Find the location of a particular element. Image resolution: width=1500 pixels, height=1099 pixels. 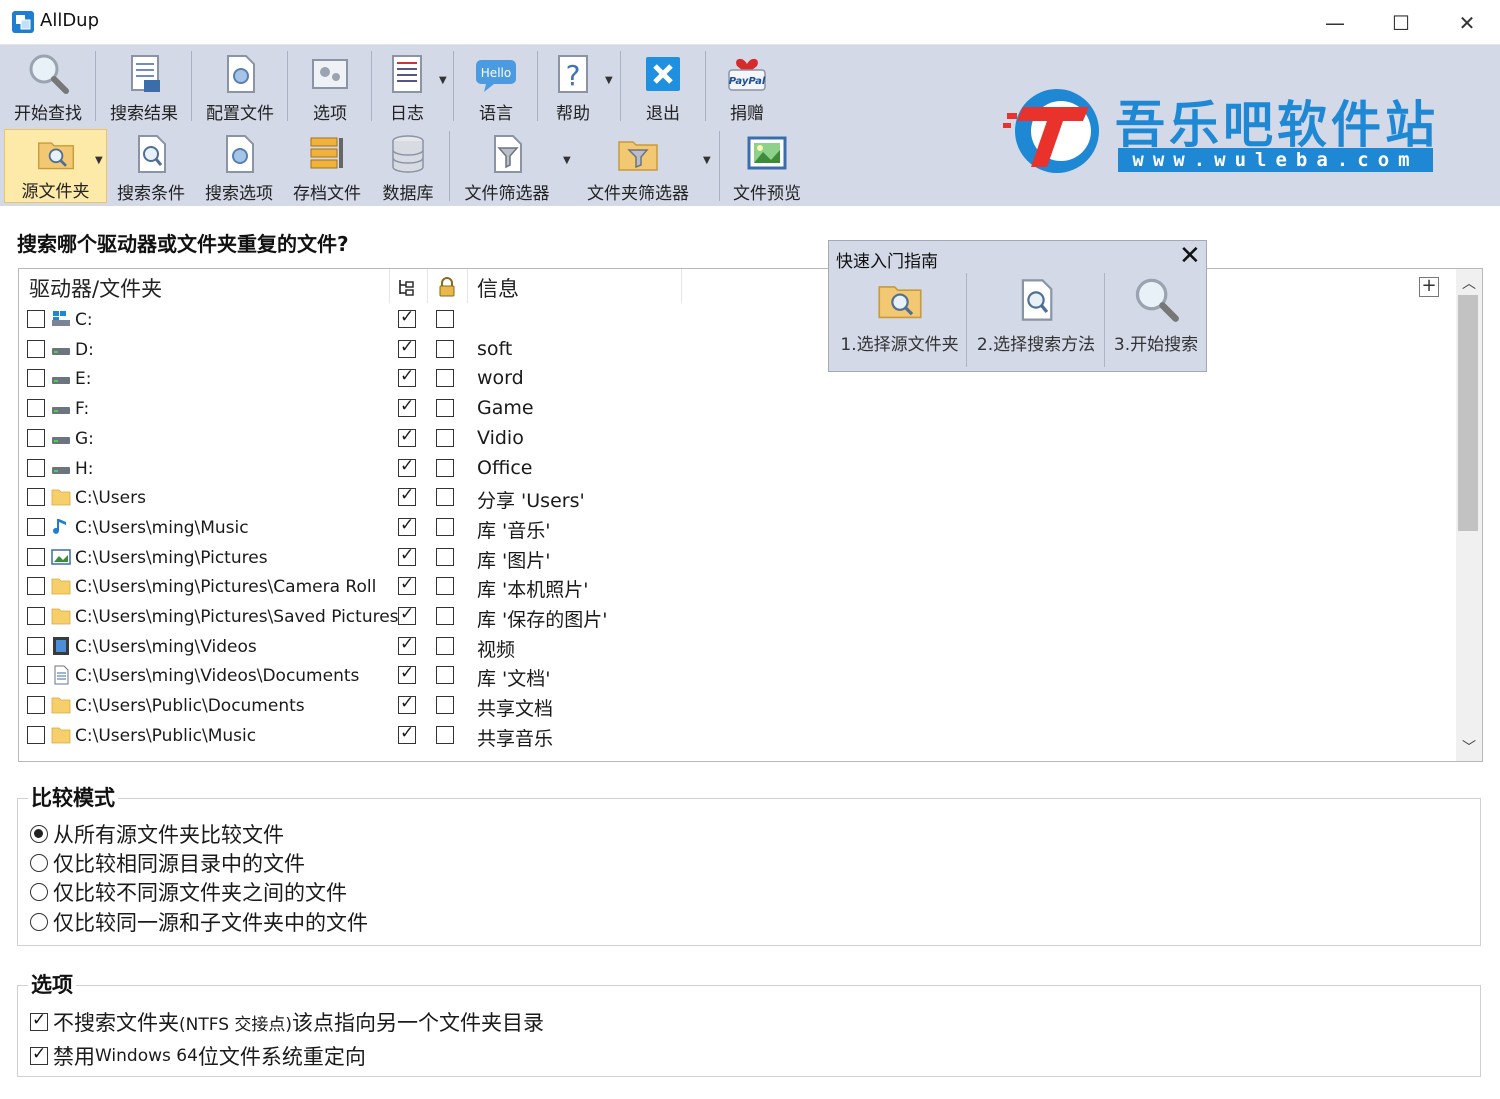

table-row: C:\Users\ming\Music 库 '音乐' is located at coordinates (737, 528).